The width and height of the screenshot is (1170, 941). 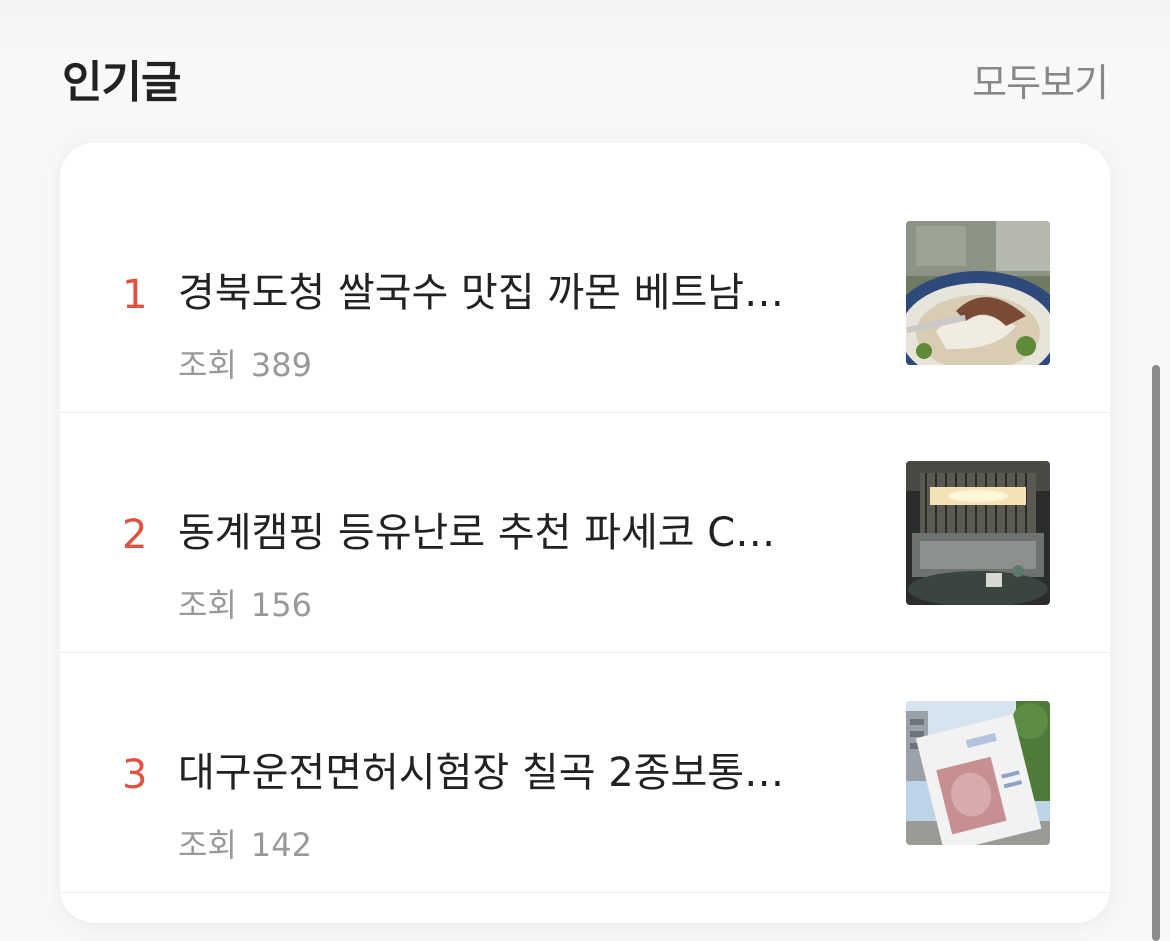 What do you see at coordinates (135, 775) in the screenshot?
I see `post-rank: 3` at bounding box center [135, 775].